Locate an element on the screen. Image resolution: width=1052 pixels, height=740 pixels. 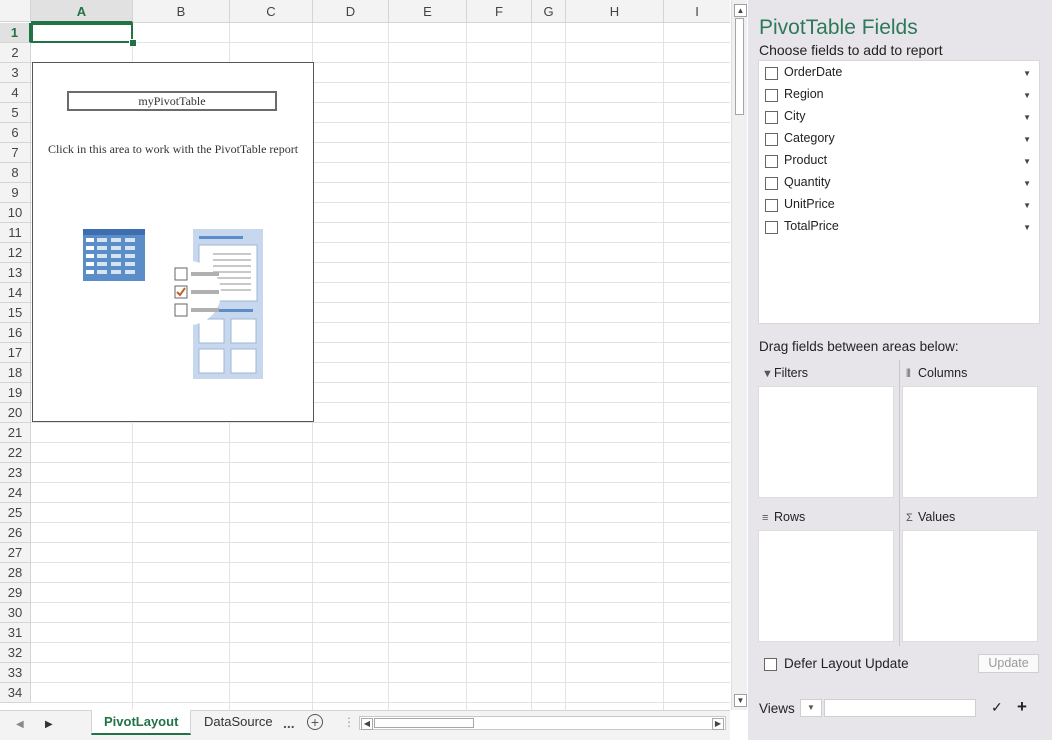
row-header: 23 is located at coordinates (15, 473).